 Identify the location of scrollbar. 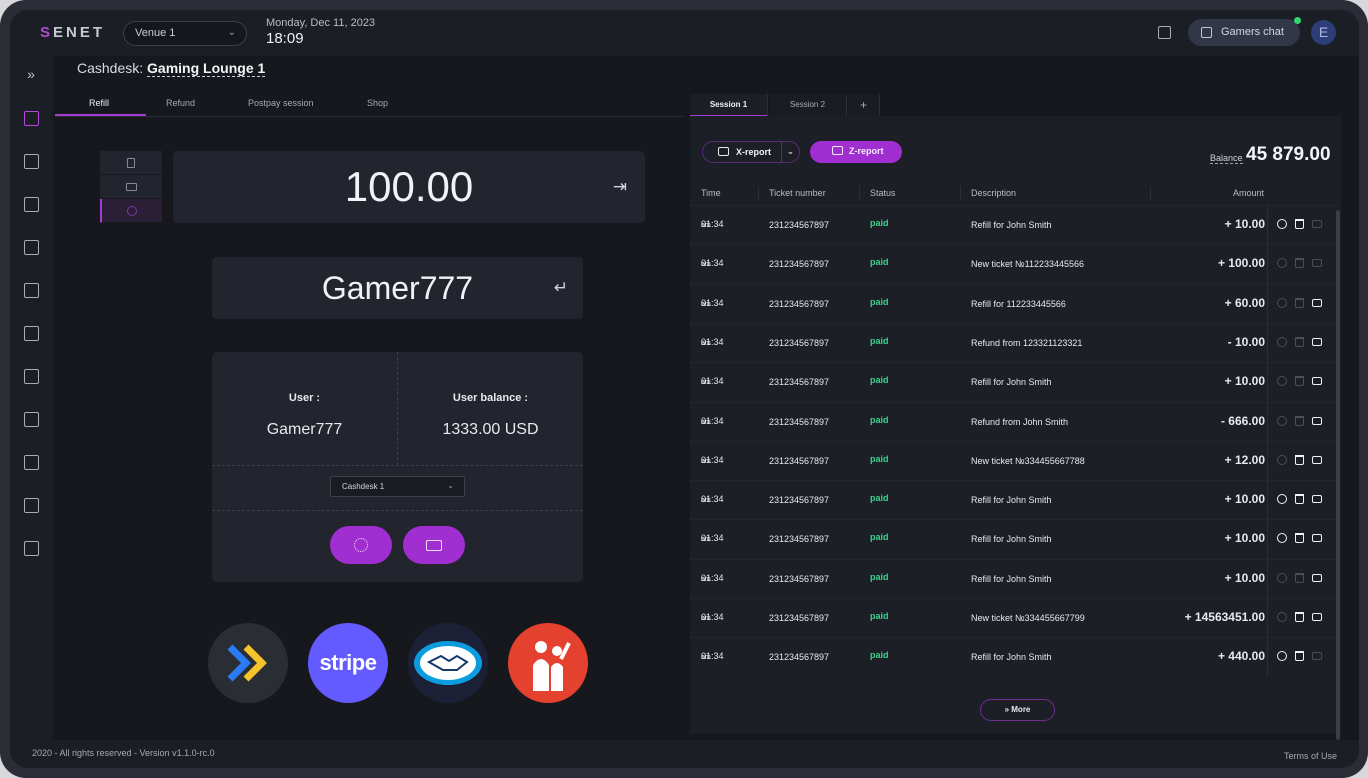
(1338, 475).